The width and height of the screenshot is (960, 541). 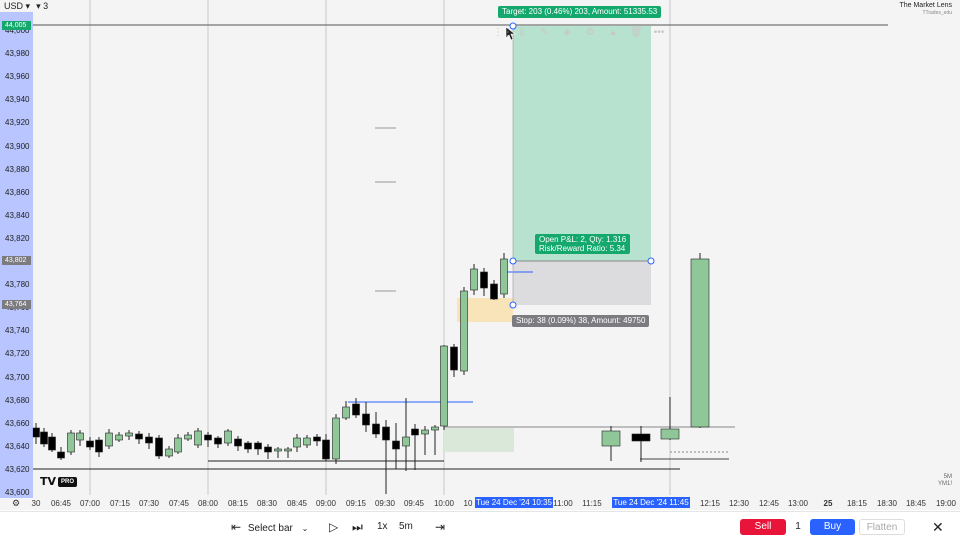 What do you see at coordinates (17, 331) in the screenshot?
I see `price-tick-label: 43,740` at bounding box center [17, 331].